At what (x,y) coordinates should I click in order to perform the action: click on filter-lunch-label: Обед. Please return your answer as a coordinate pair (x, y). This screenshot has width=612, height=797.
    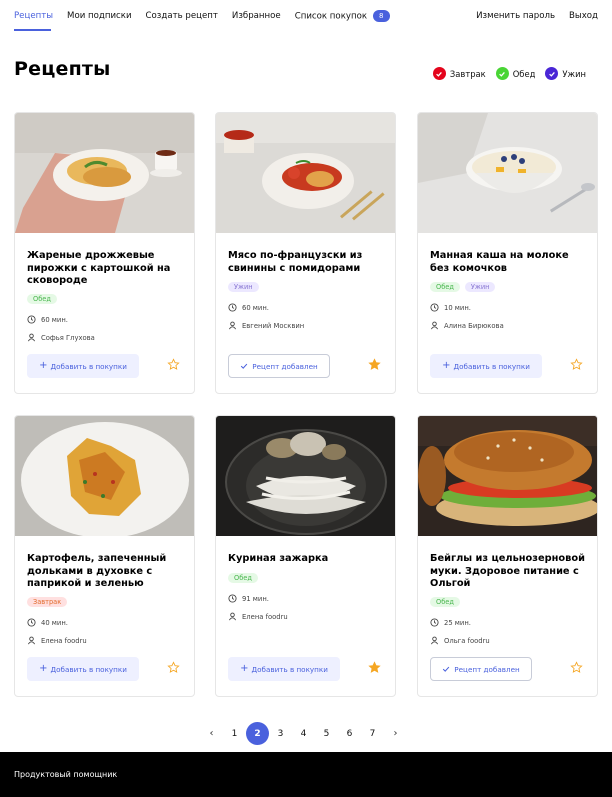
    Looking at the image, I should click on (524, 73).